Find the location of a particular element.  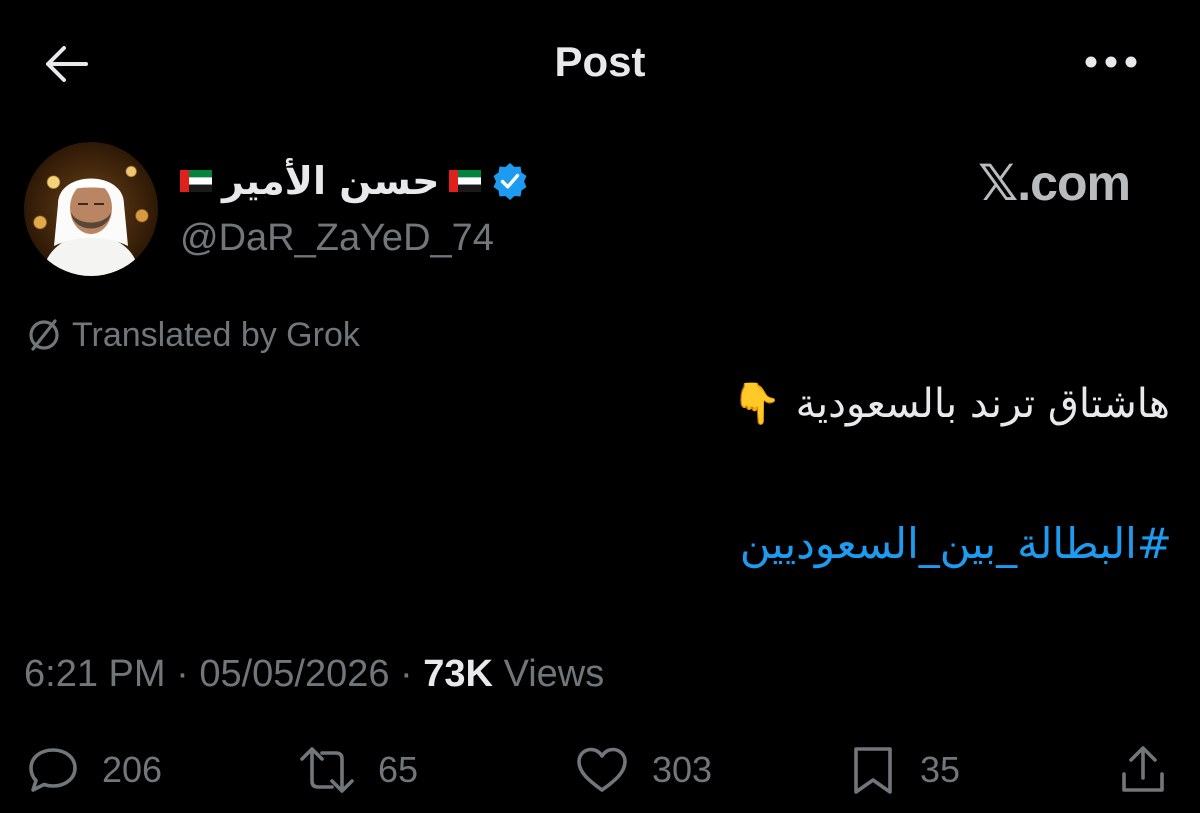

share-icon is located at coordinates (1143, 769).